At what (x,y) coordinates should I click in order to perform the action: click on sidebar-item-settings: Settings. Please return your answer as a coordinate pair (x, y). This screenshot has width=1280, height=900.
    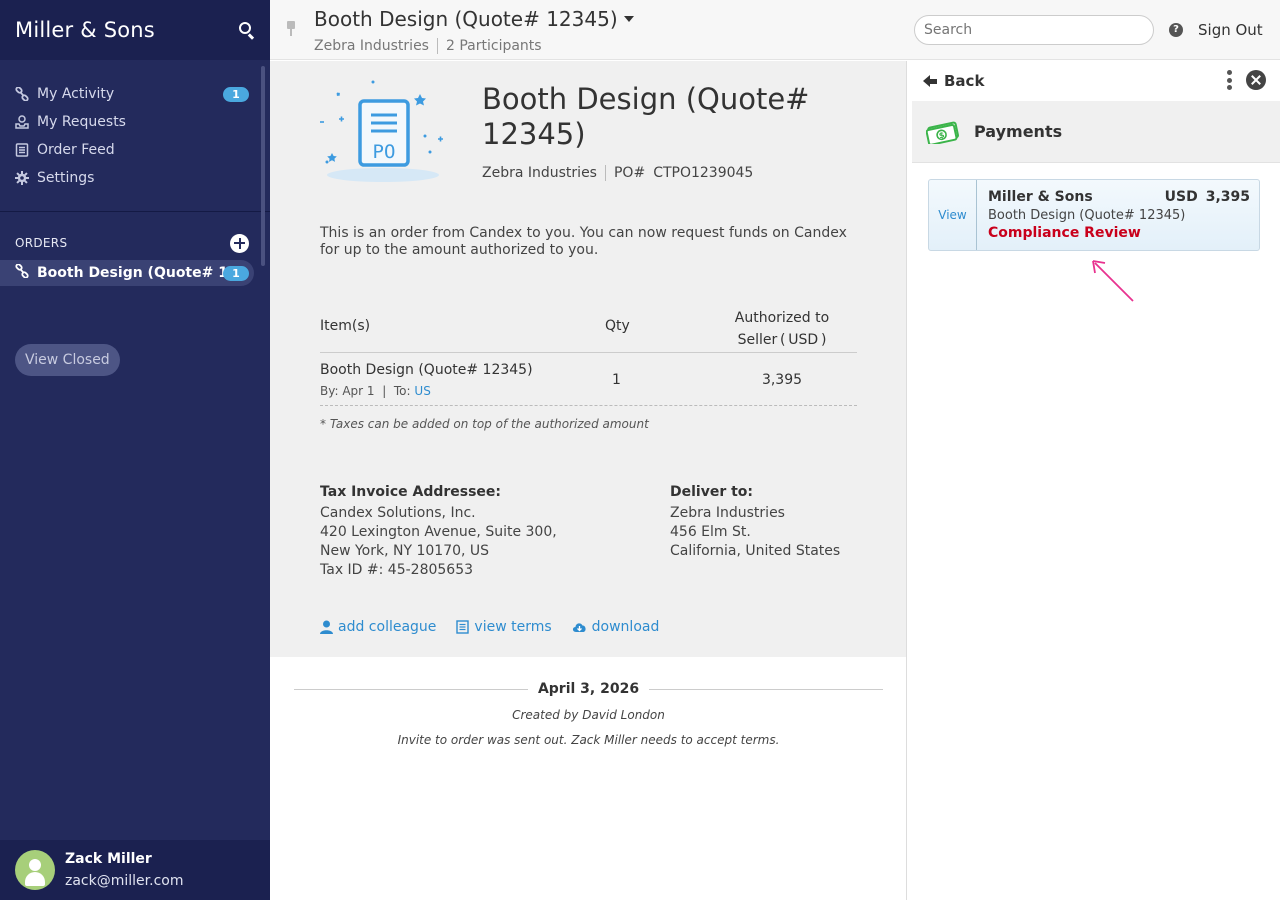
    Looking at the image, I should click on (135, 178).